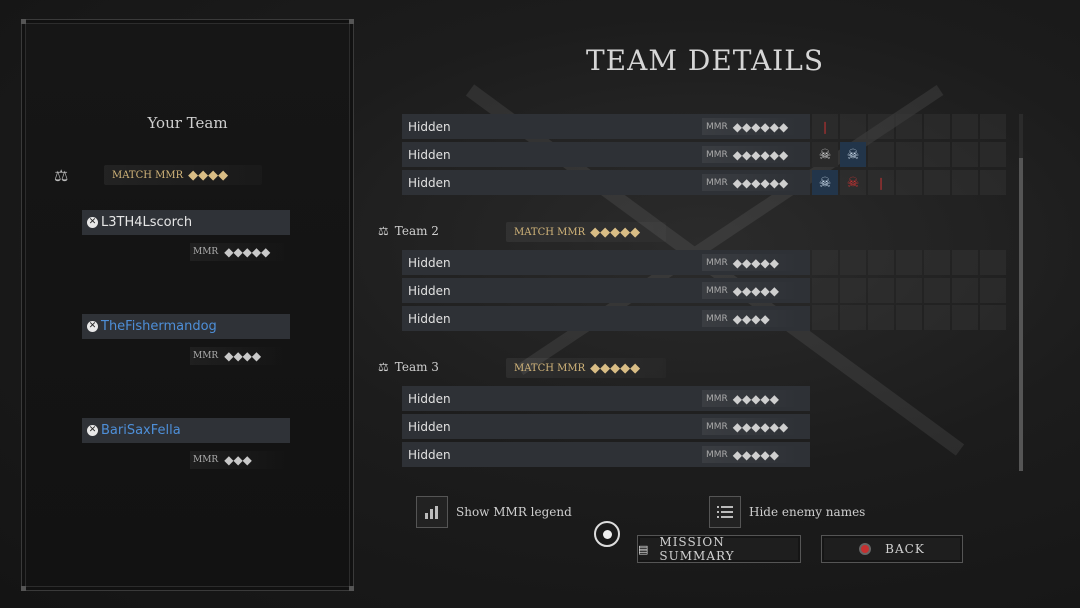 This screenshot has width=1080, height=608. What do you see at coordinates (186, 430) in the screenshot?
I see `player-row: ✕ BariSaxFella` at bounding box center [186, 430].